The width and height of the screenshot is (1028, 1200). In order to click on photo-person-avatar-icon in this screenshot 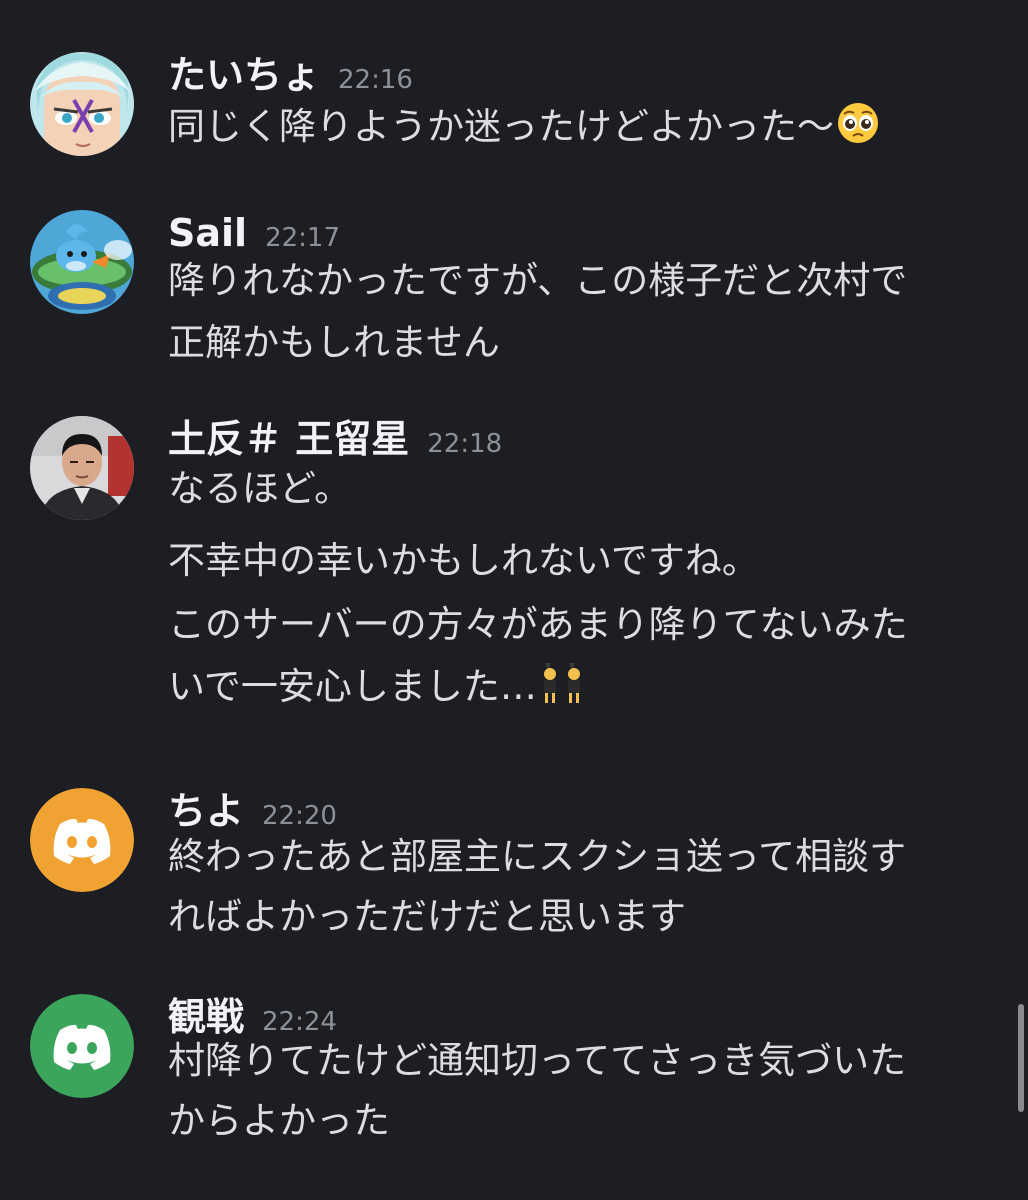, I will do `click(82, 468)`.